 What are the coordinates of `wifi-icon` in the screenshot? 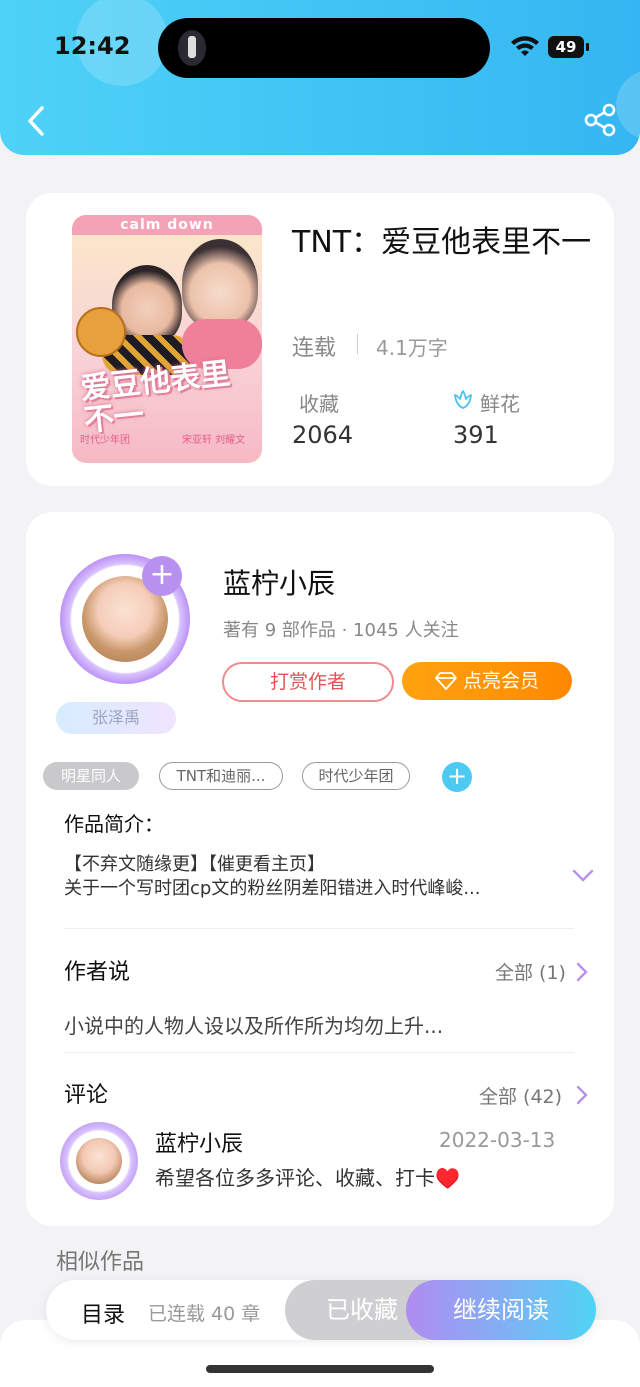 It's located at (525, 46).